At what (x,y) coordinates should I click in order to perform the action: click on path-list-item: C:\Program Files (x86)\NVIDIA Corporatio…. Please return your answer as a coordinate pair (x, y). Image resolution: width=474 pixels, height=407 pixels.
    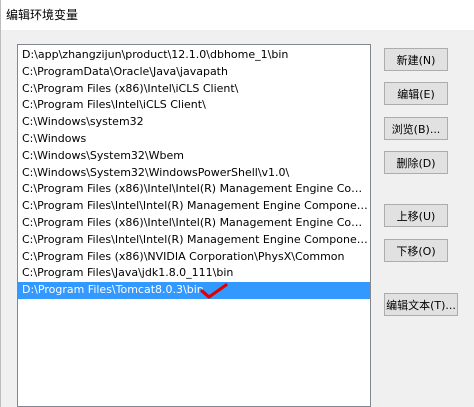
    Looking at the image, I should click on (194, 257).